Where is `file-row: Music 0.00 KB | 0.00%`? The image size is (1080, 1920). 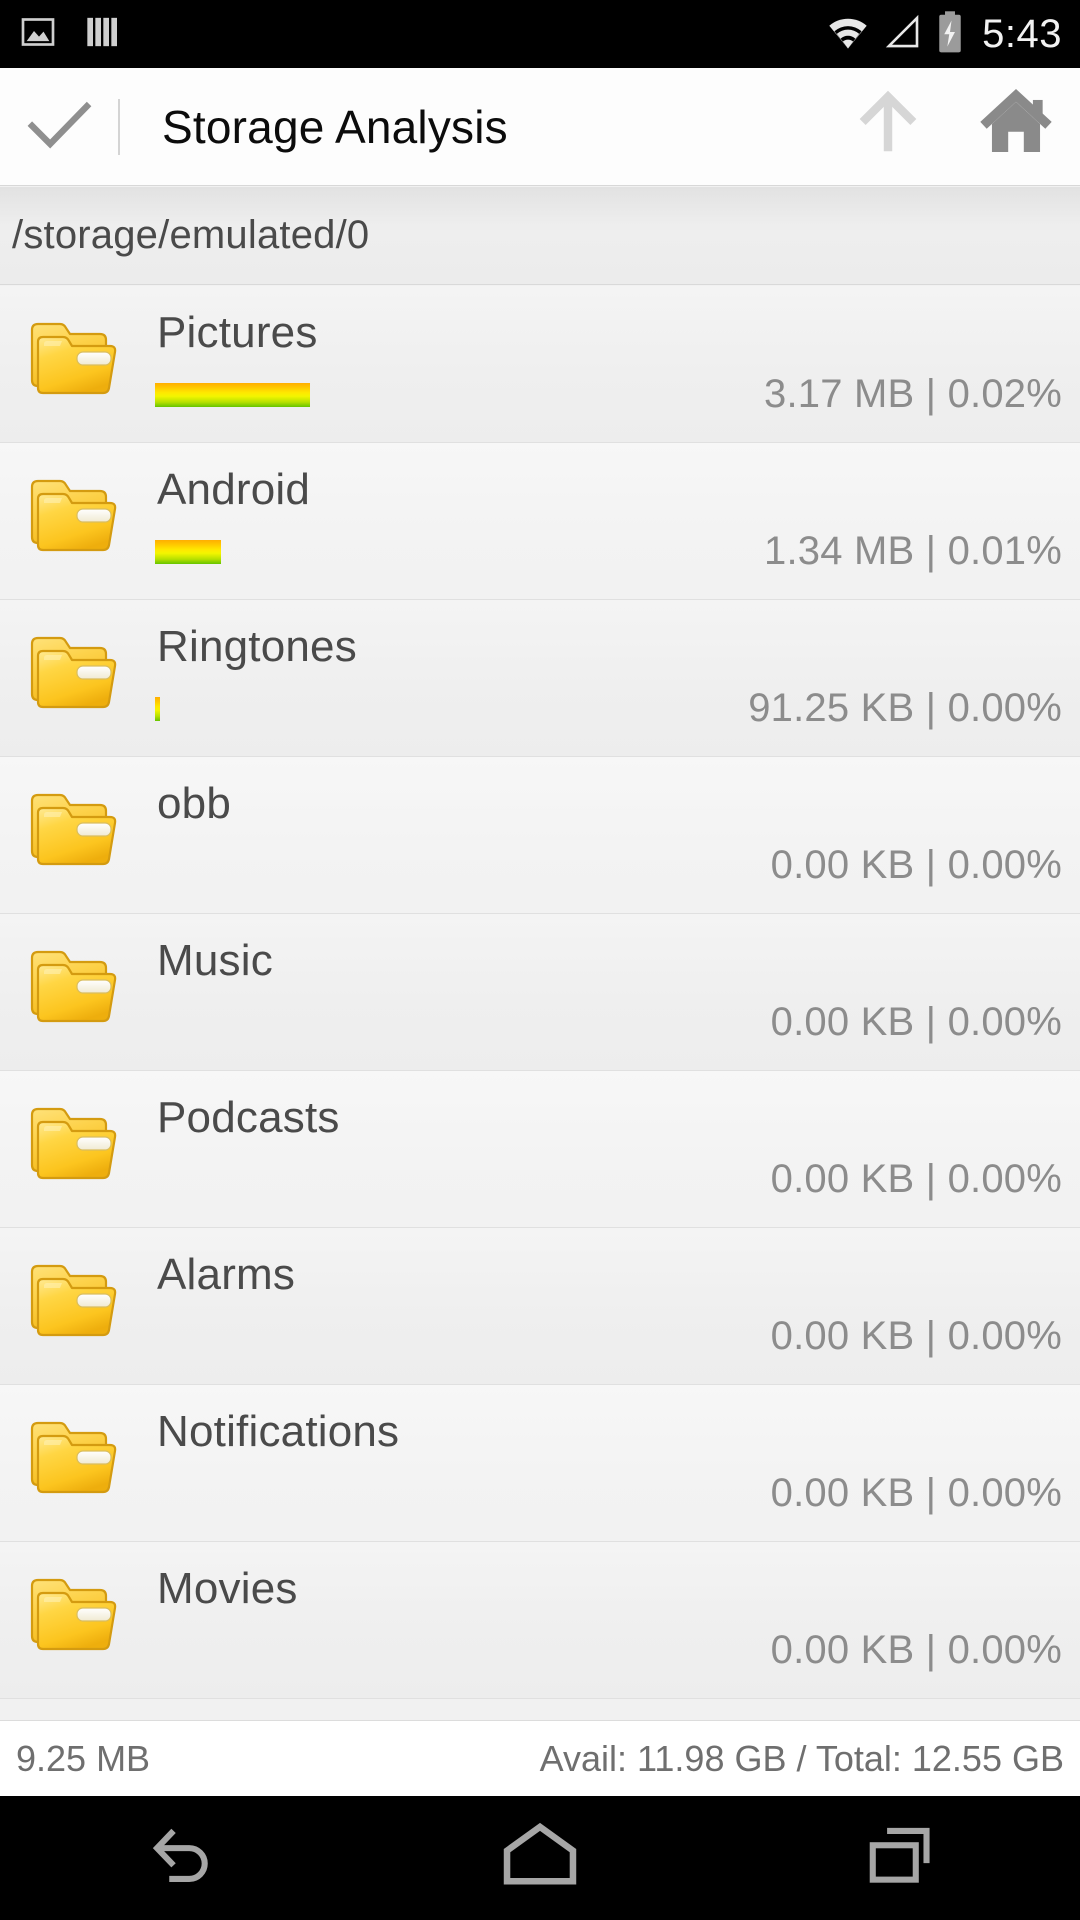 file-row: Music 0.00 KB | 0.00% is located at coordinates (540, 992).